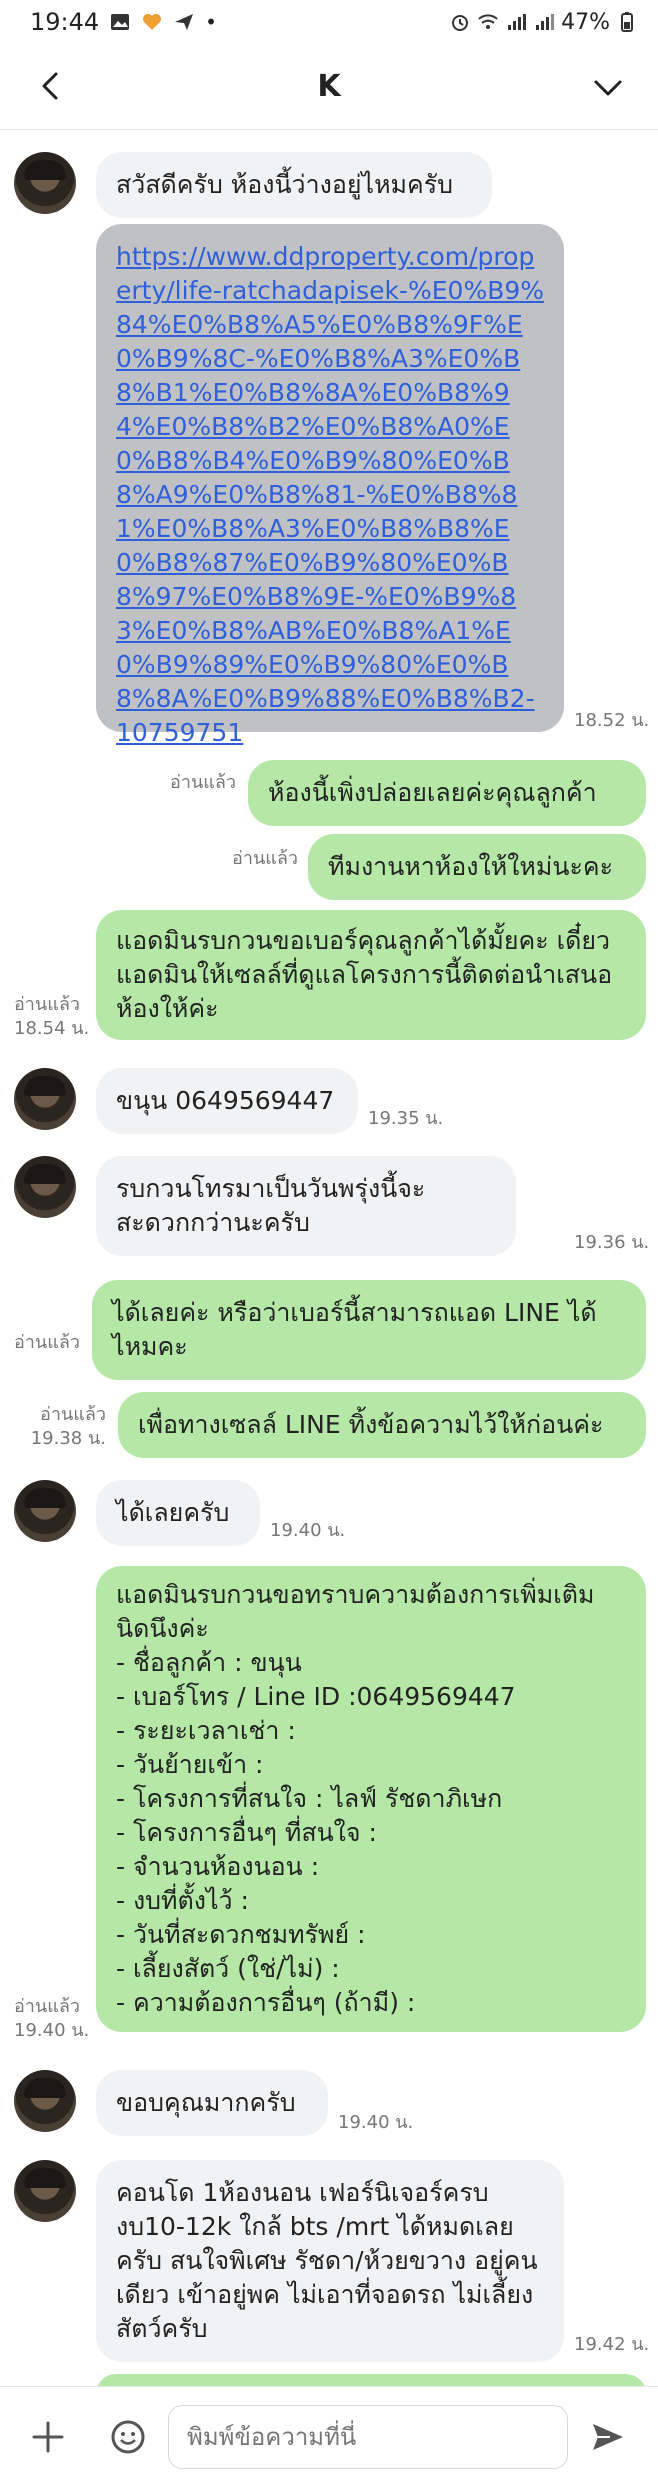 This screenshot has height=2486, width=658. I want to click on chat-header: K, so click(329, 87).